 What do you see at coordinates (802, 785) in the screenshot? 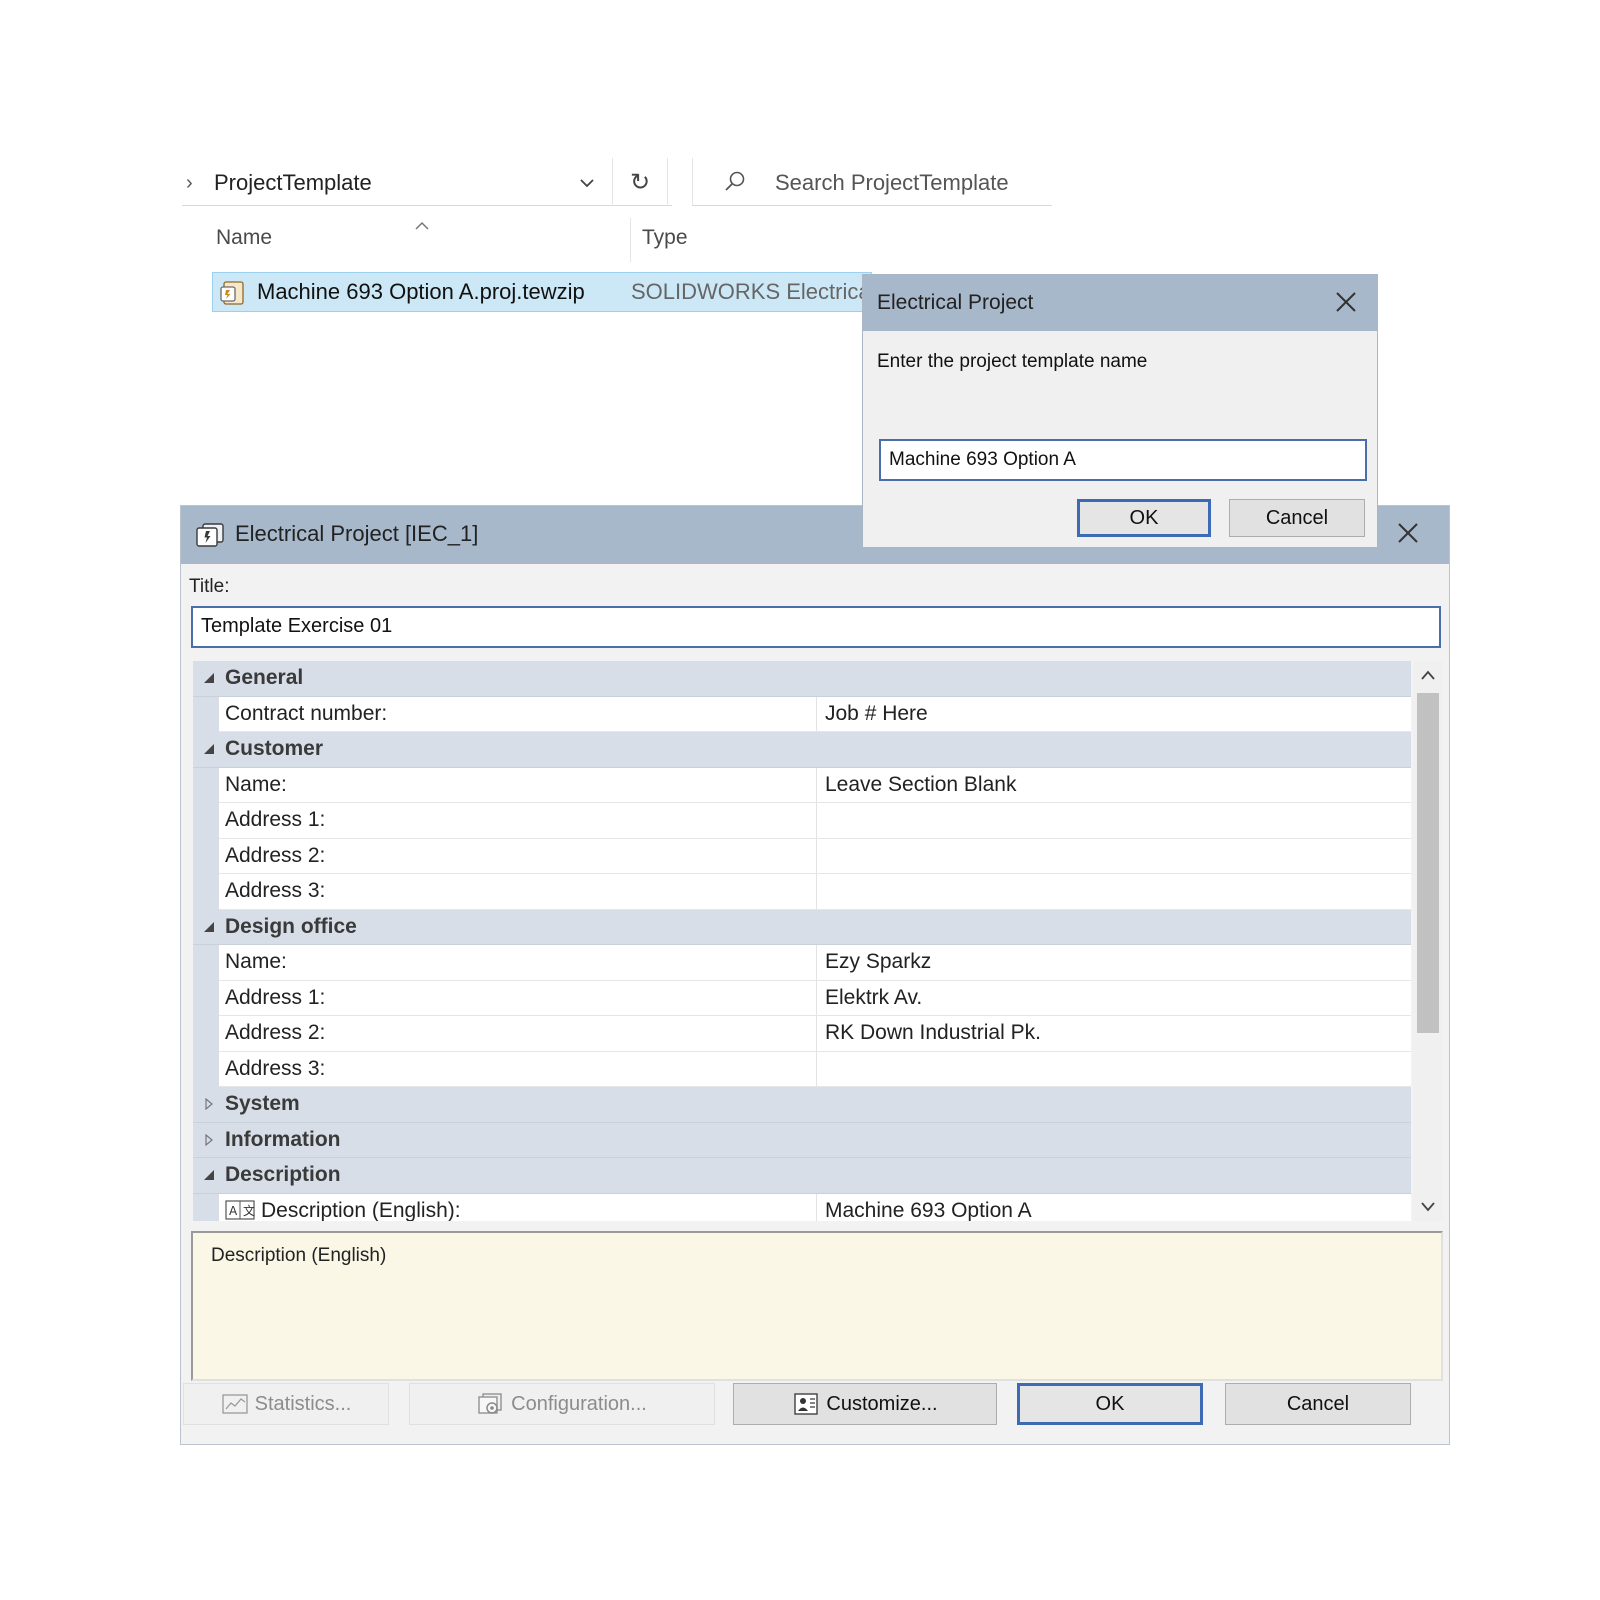
I see `property-row-customer-name: Name: Leave Section Blank` at bounding box center [802, 785].